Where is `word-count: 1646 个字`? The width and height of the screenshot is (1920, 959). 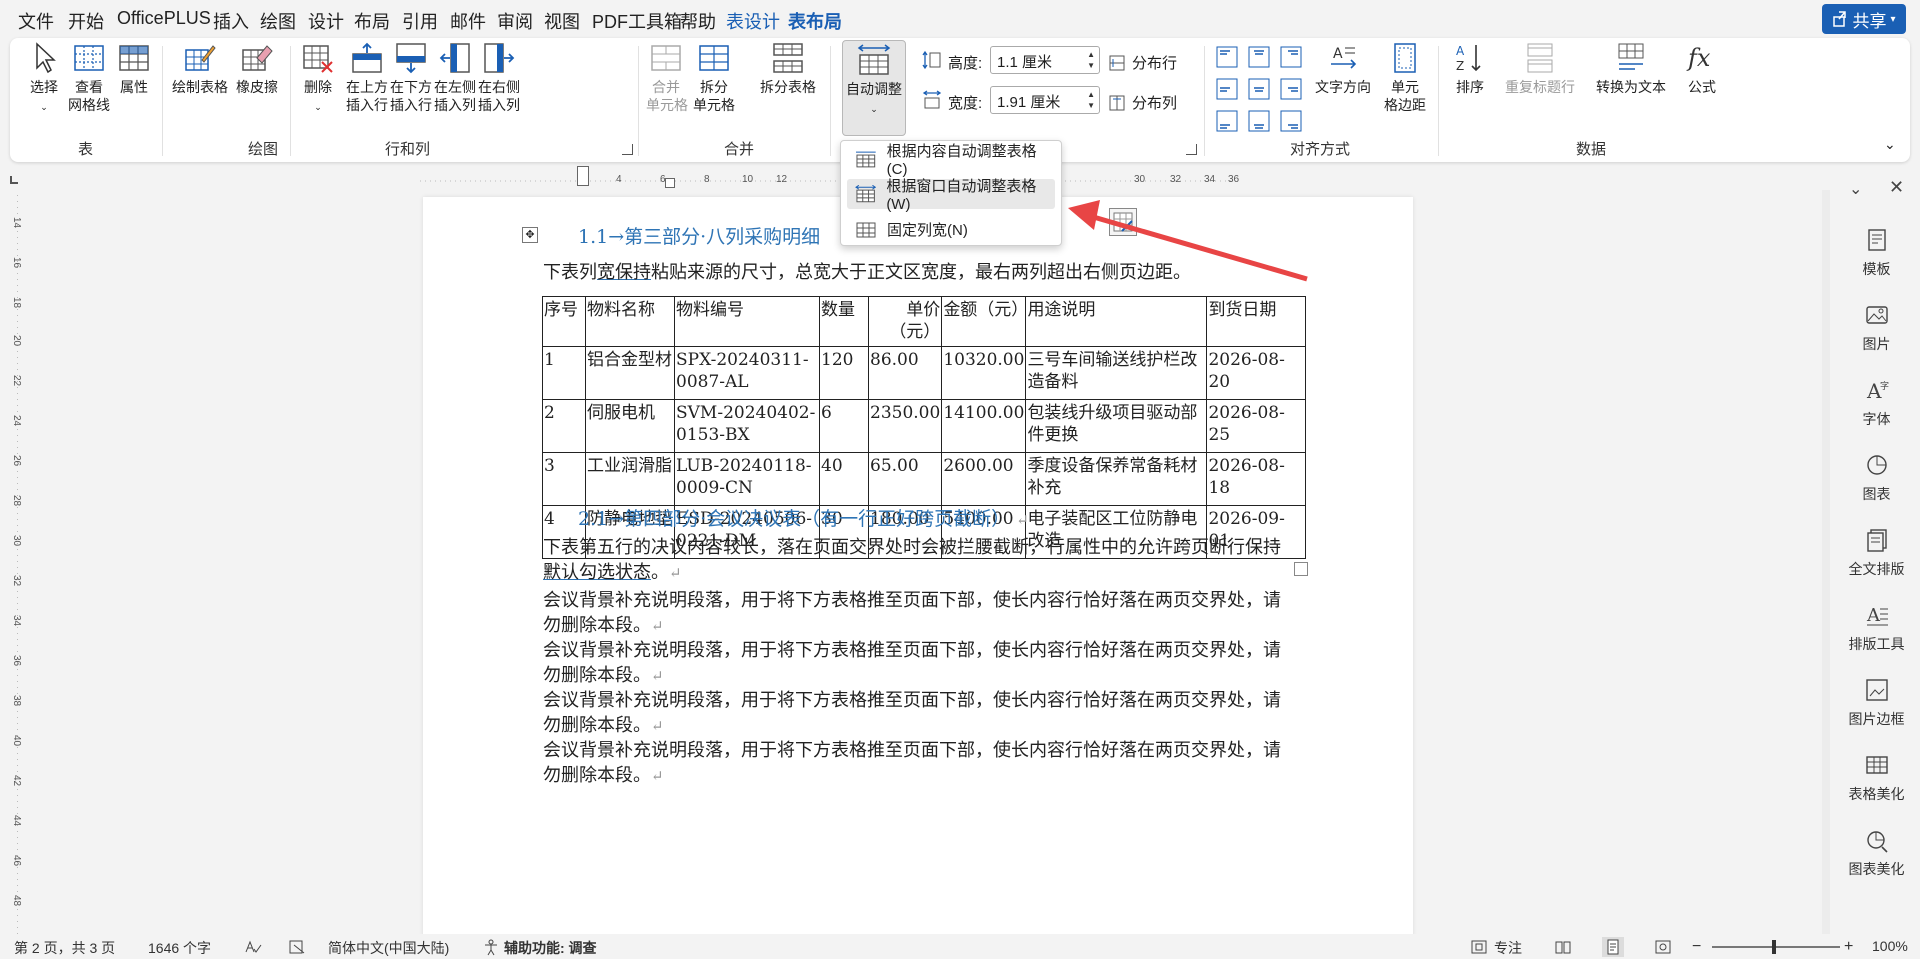
word-count: 1646 个字 is located at coordinates (179, 948).